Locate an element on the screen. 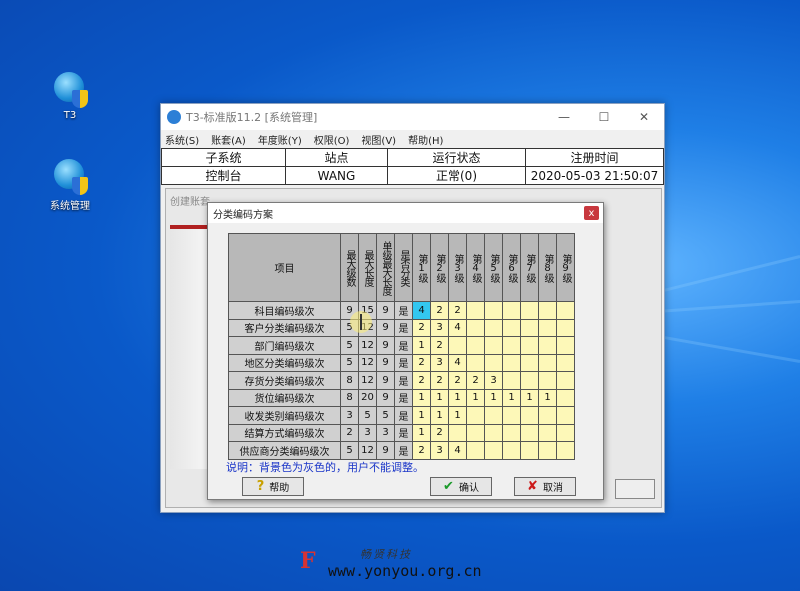  table-row: 结算方式编码级次 2 3 3 是 1 2 is located at coordinates (401, 432).